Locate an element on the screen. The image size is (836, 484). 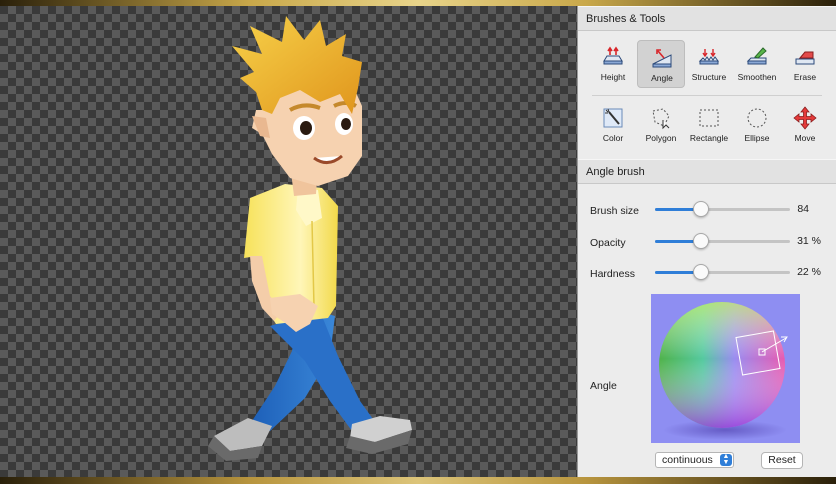
rectangle-select-icon is located at coordinates (709, 118).